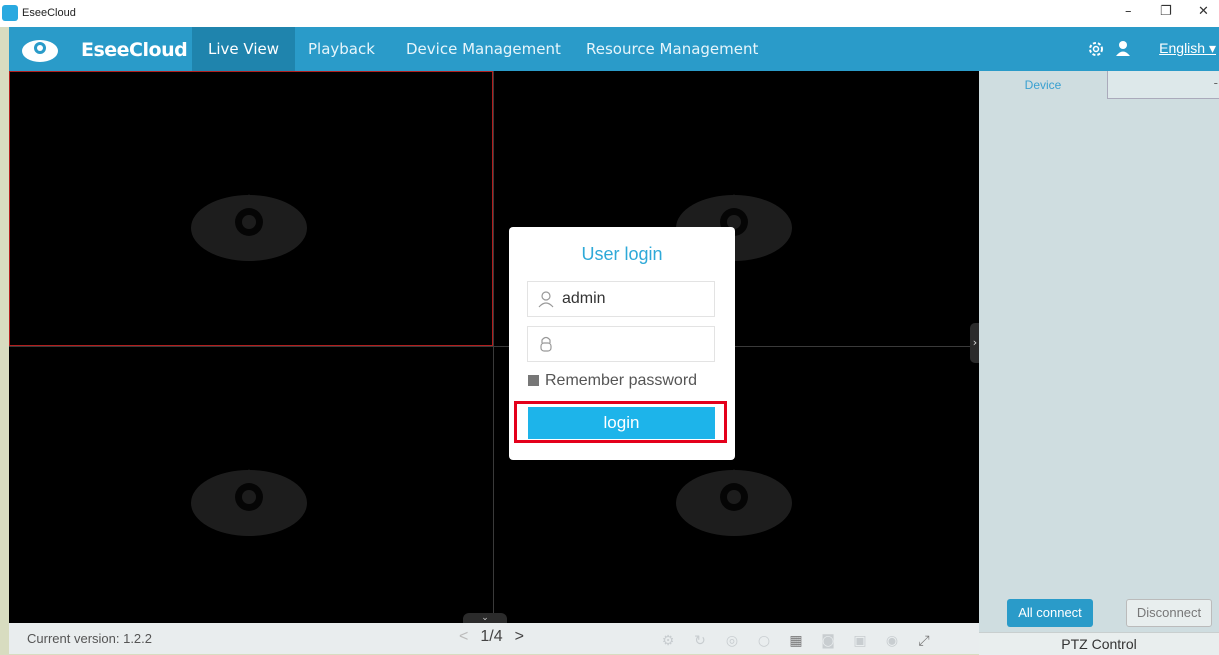 This screenshot has width=1219, height=655. What do you see at coordinates (1215, 83) in the screenshot?
I see `tab-secondary-label: -` at bounding box center [1215, 83].